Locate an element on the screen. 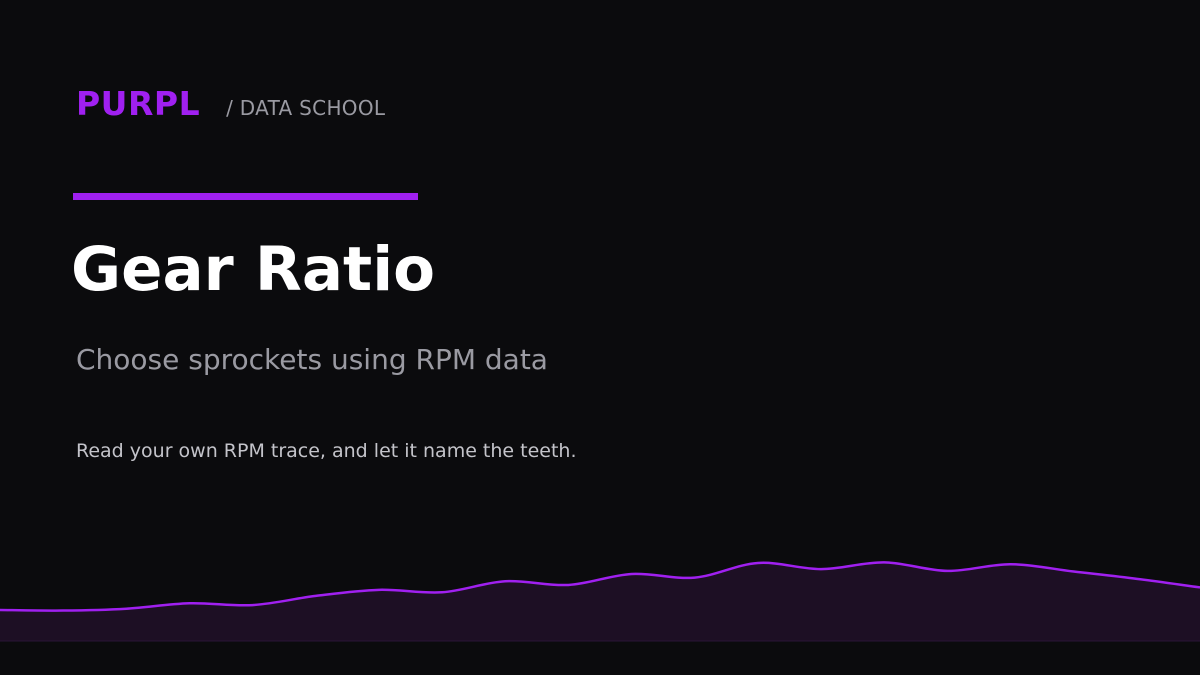  slide-subtitle: Choose sprockets using RPM data is located at coordinates (312, 359).